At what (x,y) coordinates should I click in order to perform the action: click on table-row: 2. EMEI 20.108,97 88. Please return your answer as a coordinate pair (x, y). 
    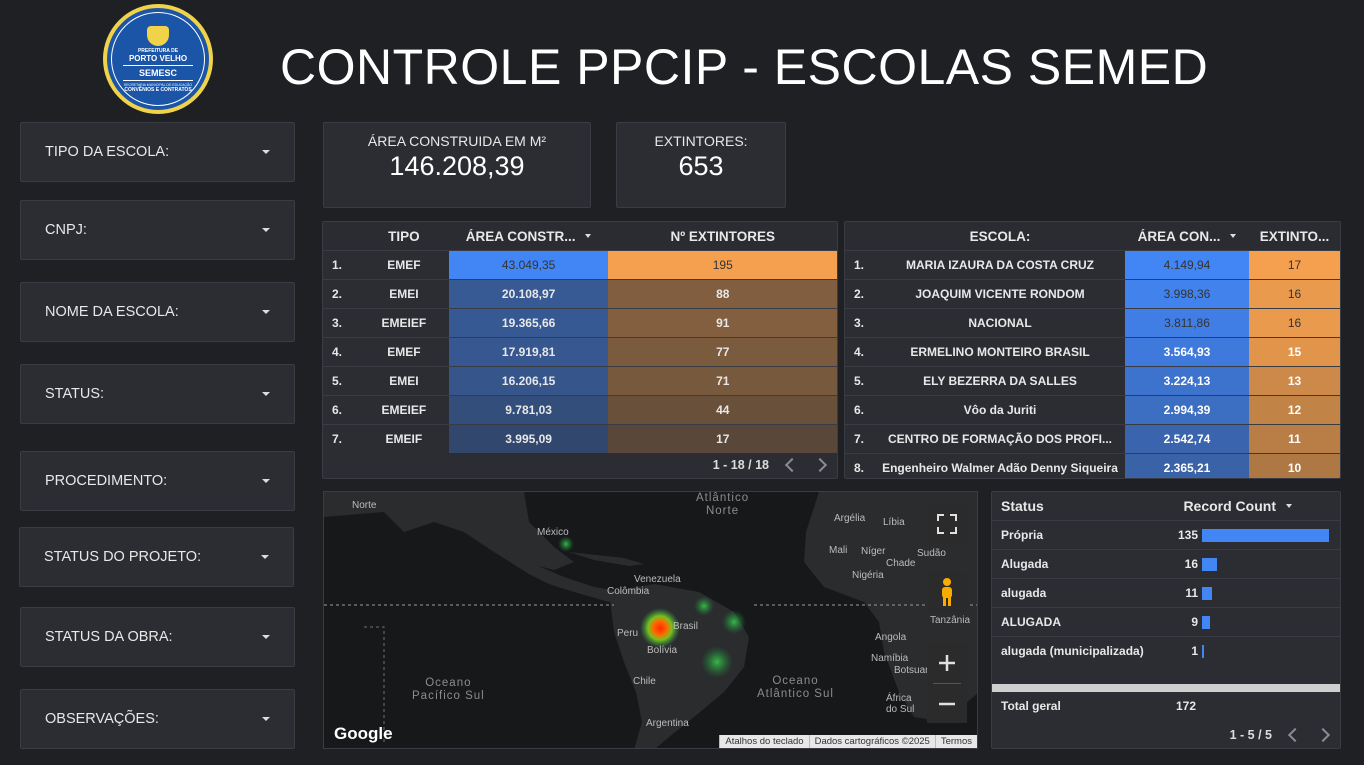
    Looking at the image, I should click on (580, 293).